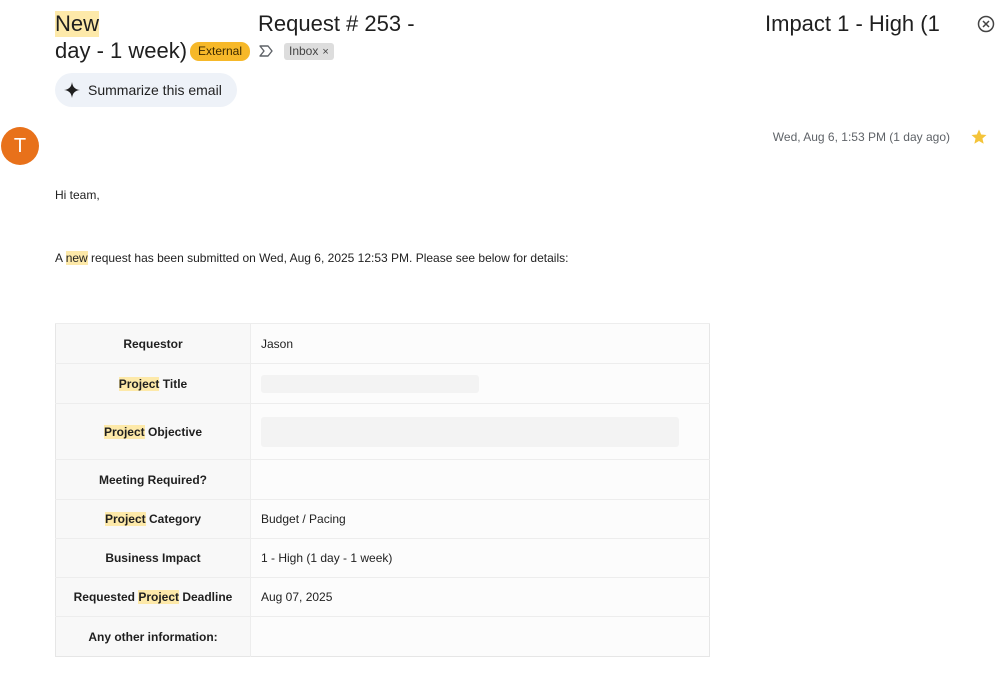 The width and height of the screenshot is (999, 677). What do you see at coordinates (153, 383) in the screenshot?
I see `row-label: Project Title` at bounding box center [153, 383].